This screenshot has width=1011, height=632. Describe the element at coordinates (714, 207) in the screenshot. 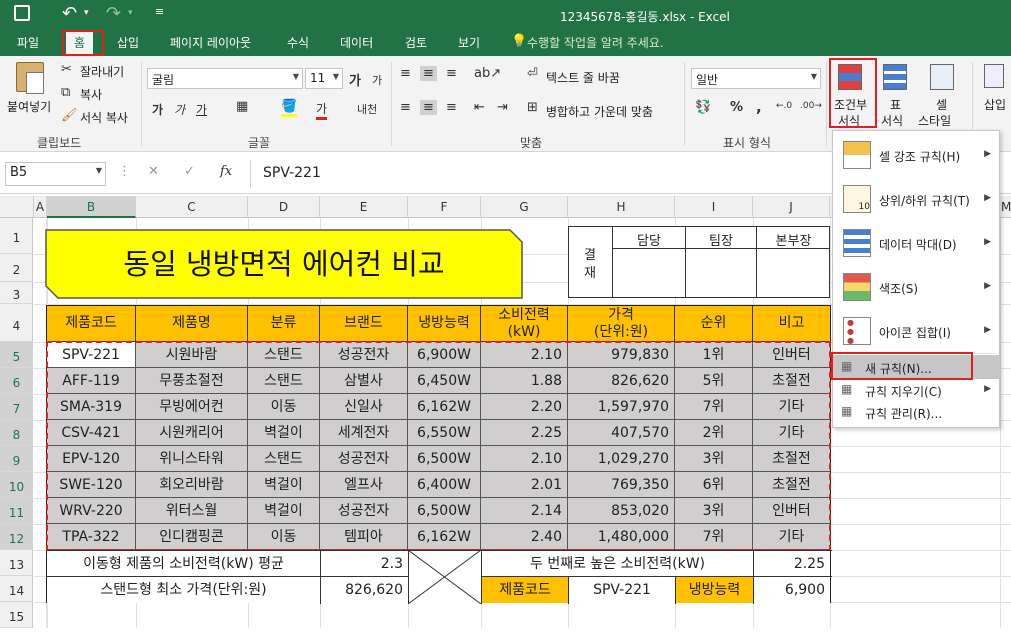

I see `column-header-i: I` at that location.